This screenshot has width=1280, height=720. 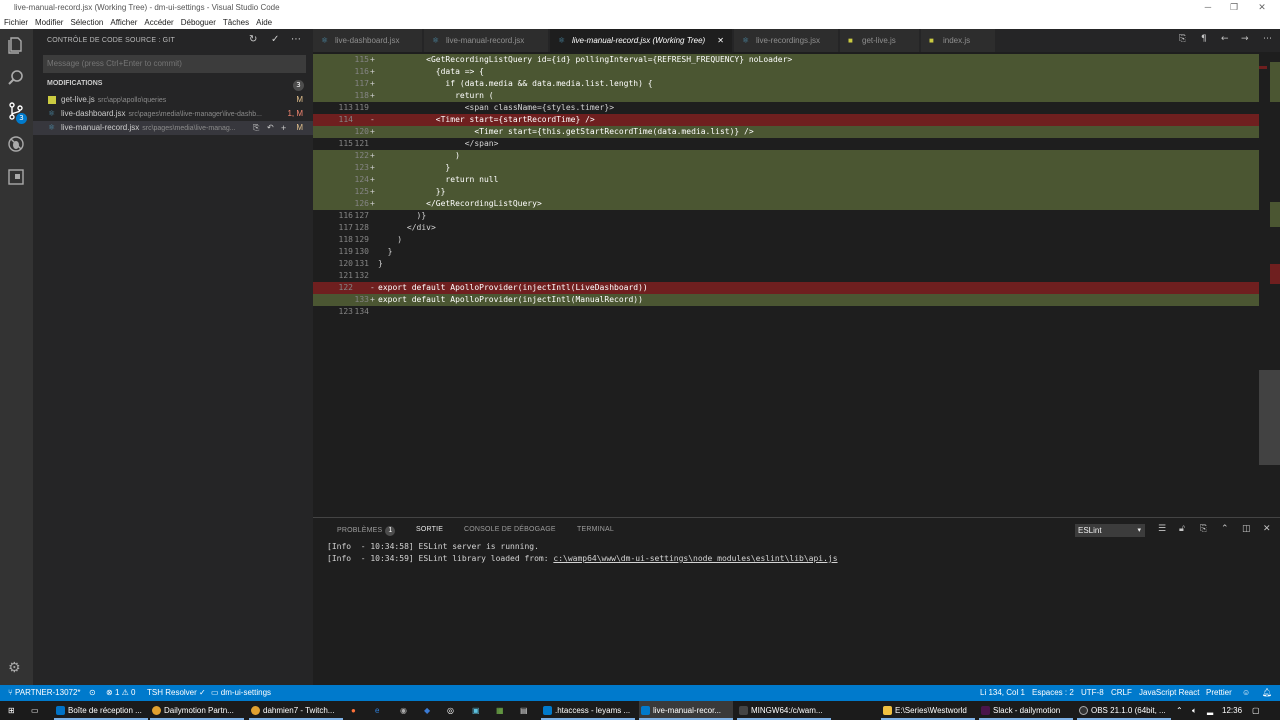 What do you see at coordinates (595, 529) in the screenshot?
I see `tab-terminal: TERMINAL` at bounding box center [595, 529].